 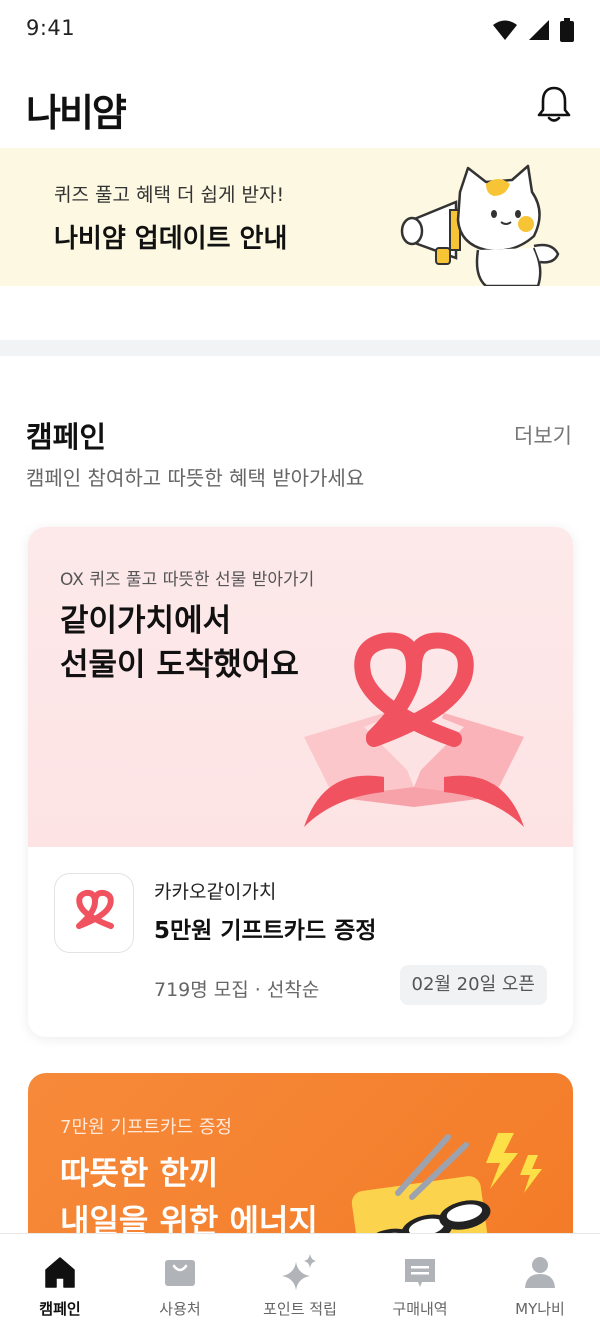 I want to click on tab-label: 사용처, so click(x=180, y=1309).